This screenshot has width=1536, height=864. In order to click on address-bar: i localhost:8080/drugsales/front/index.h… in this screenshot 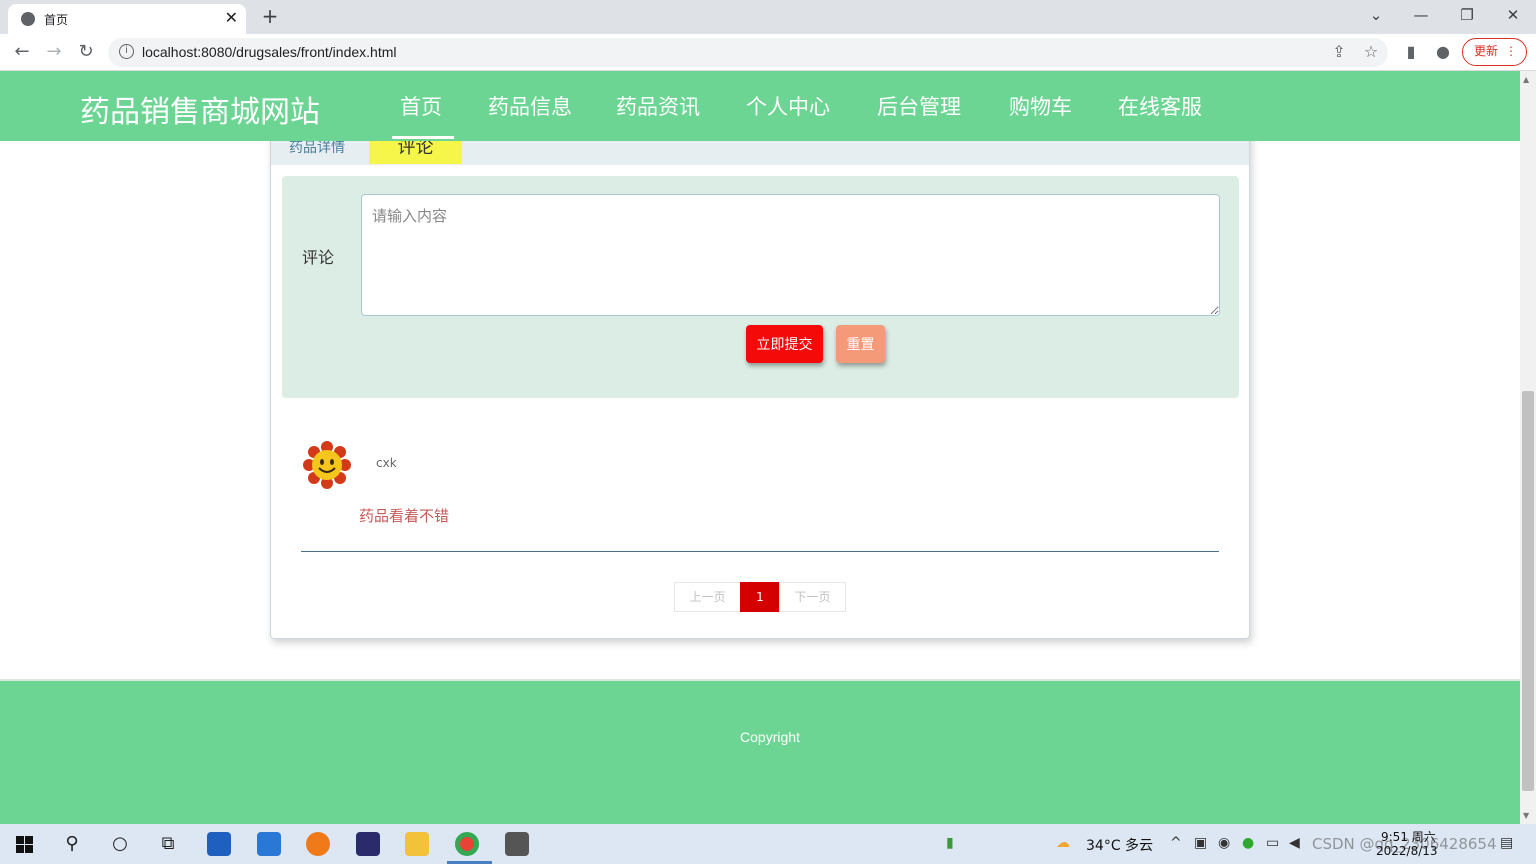, I will do `click(748, 52)`.